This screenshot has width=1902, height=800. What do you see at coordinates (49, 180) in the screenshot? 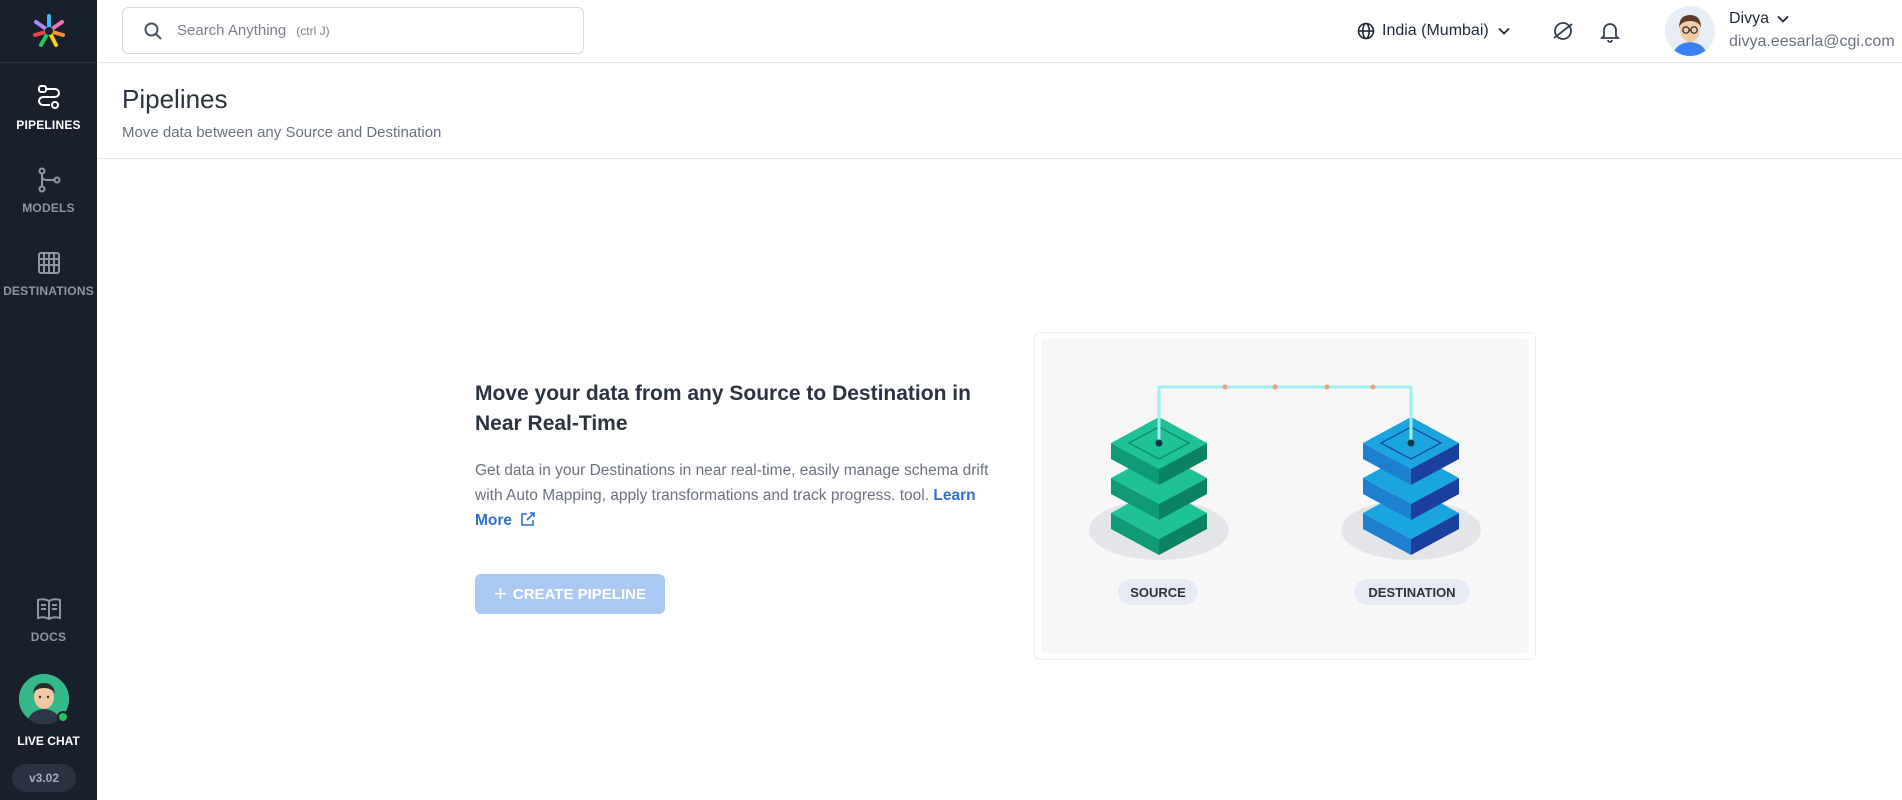
I see `models-icon` at bounding box center [49, 180].